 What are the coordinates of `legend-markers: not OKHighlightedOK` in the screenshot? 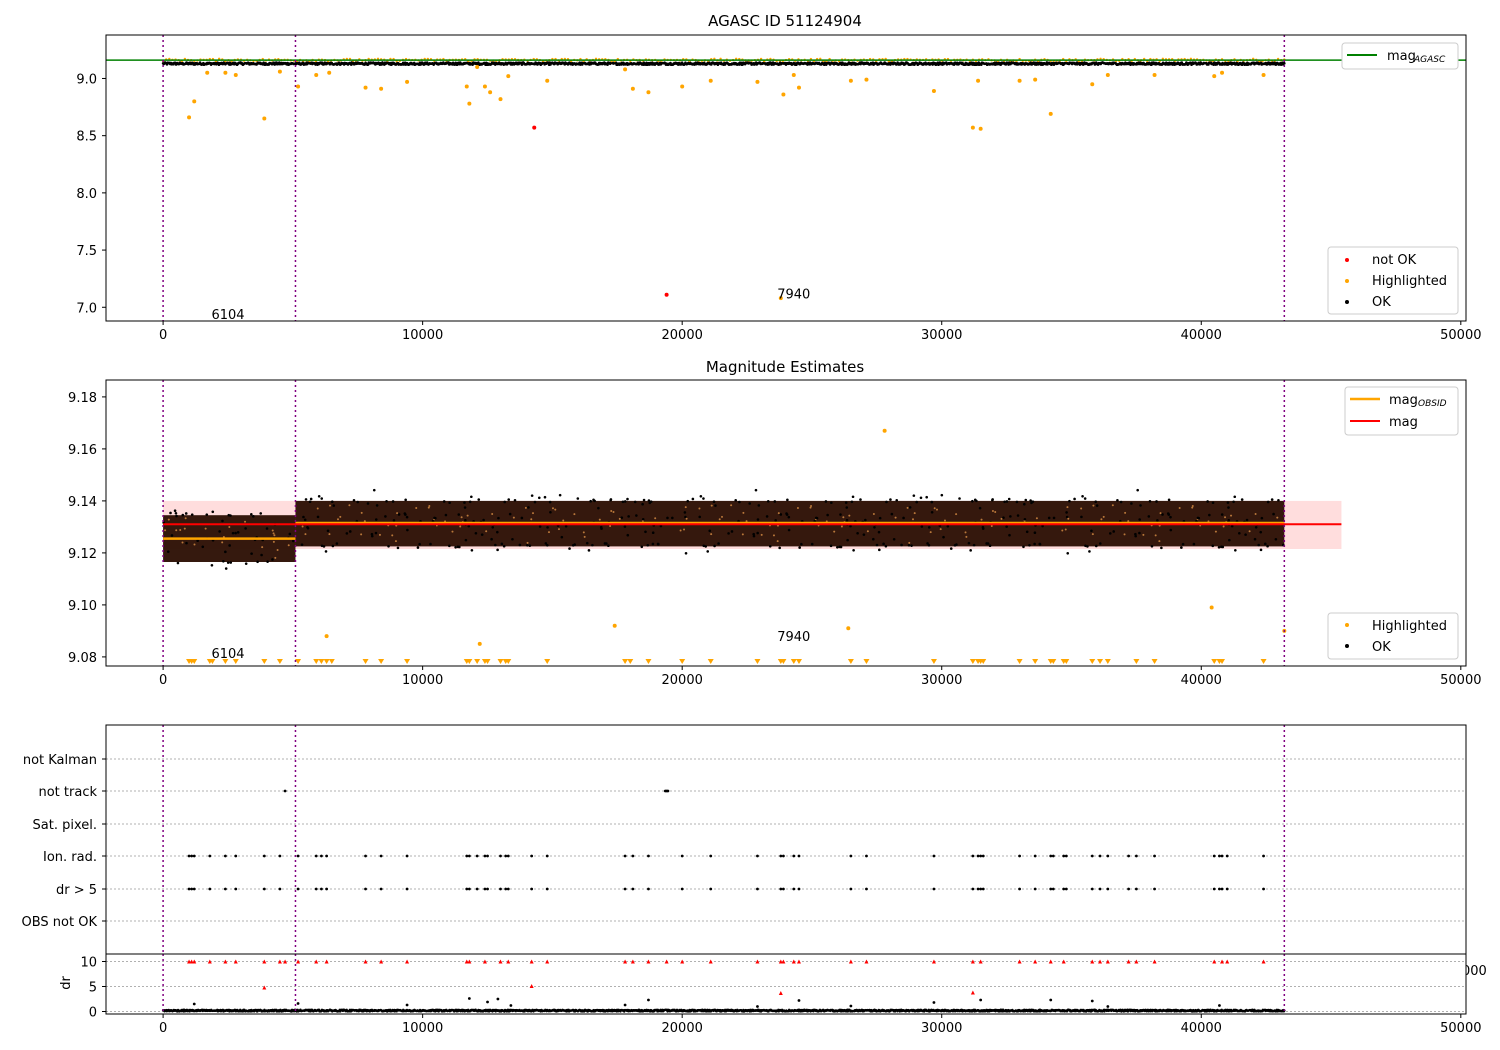 It's located at (1393, 280).